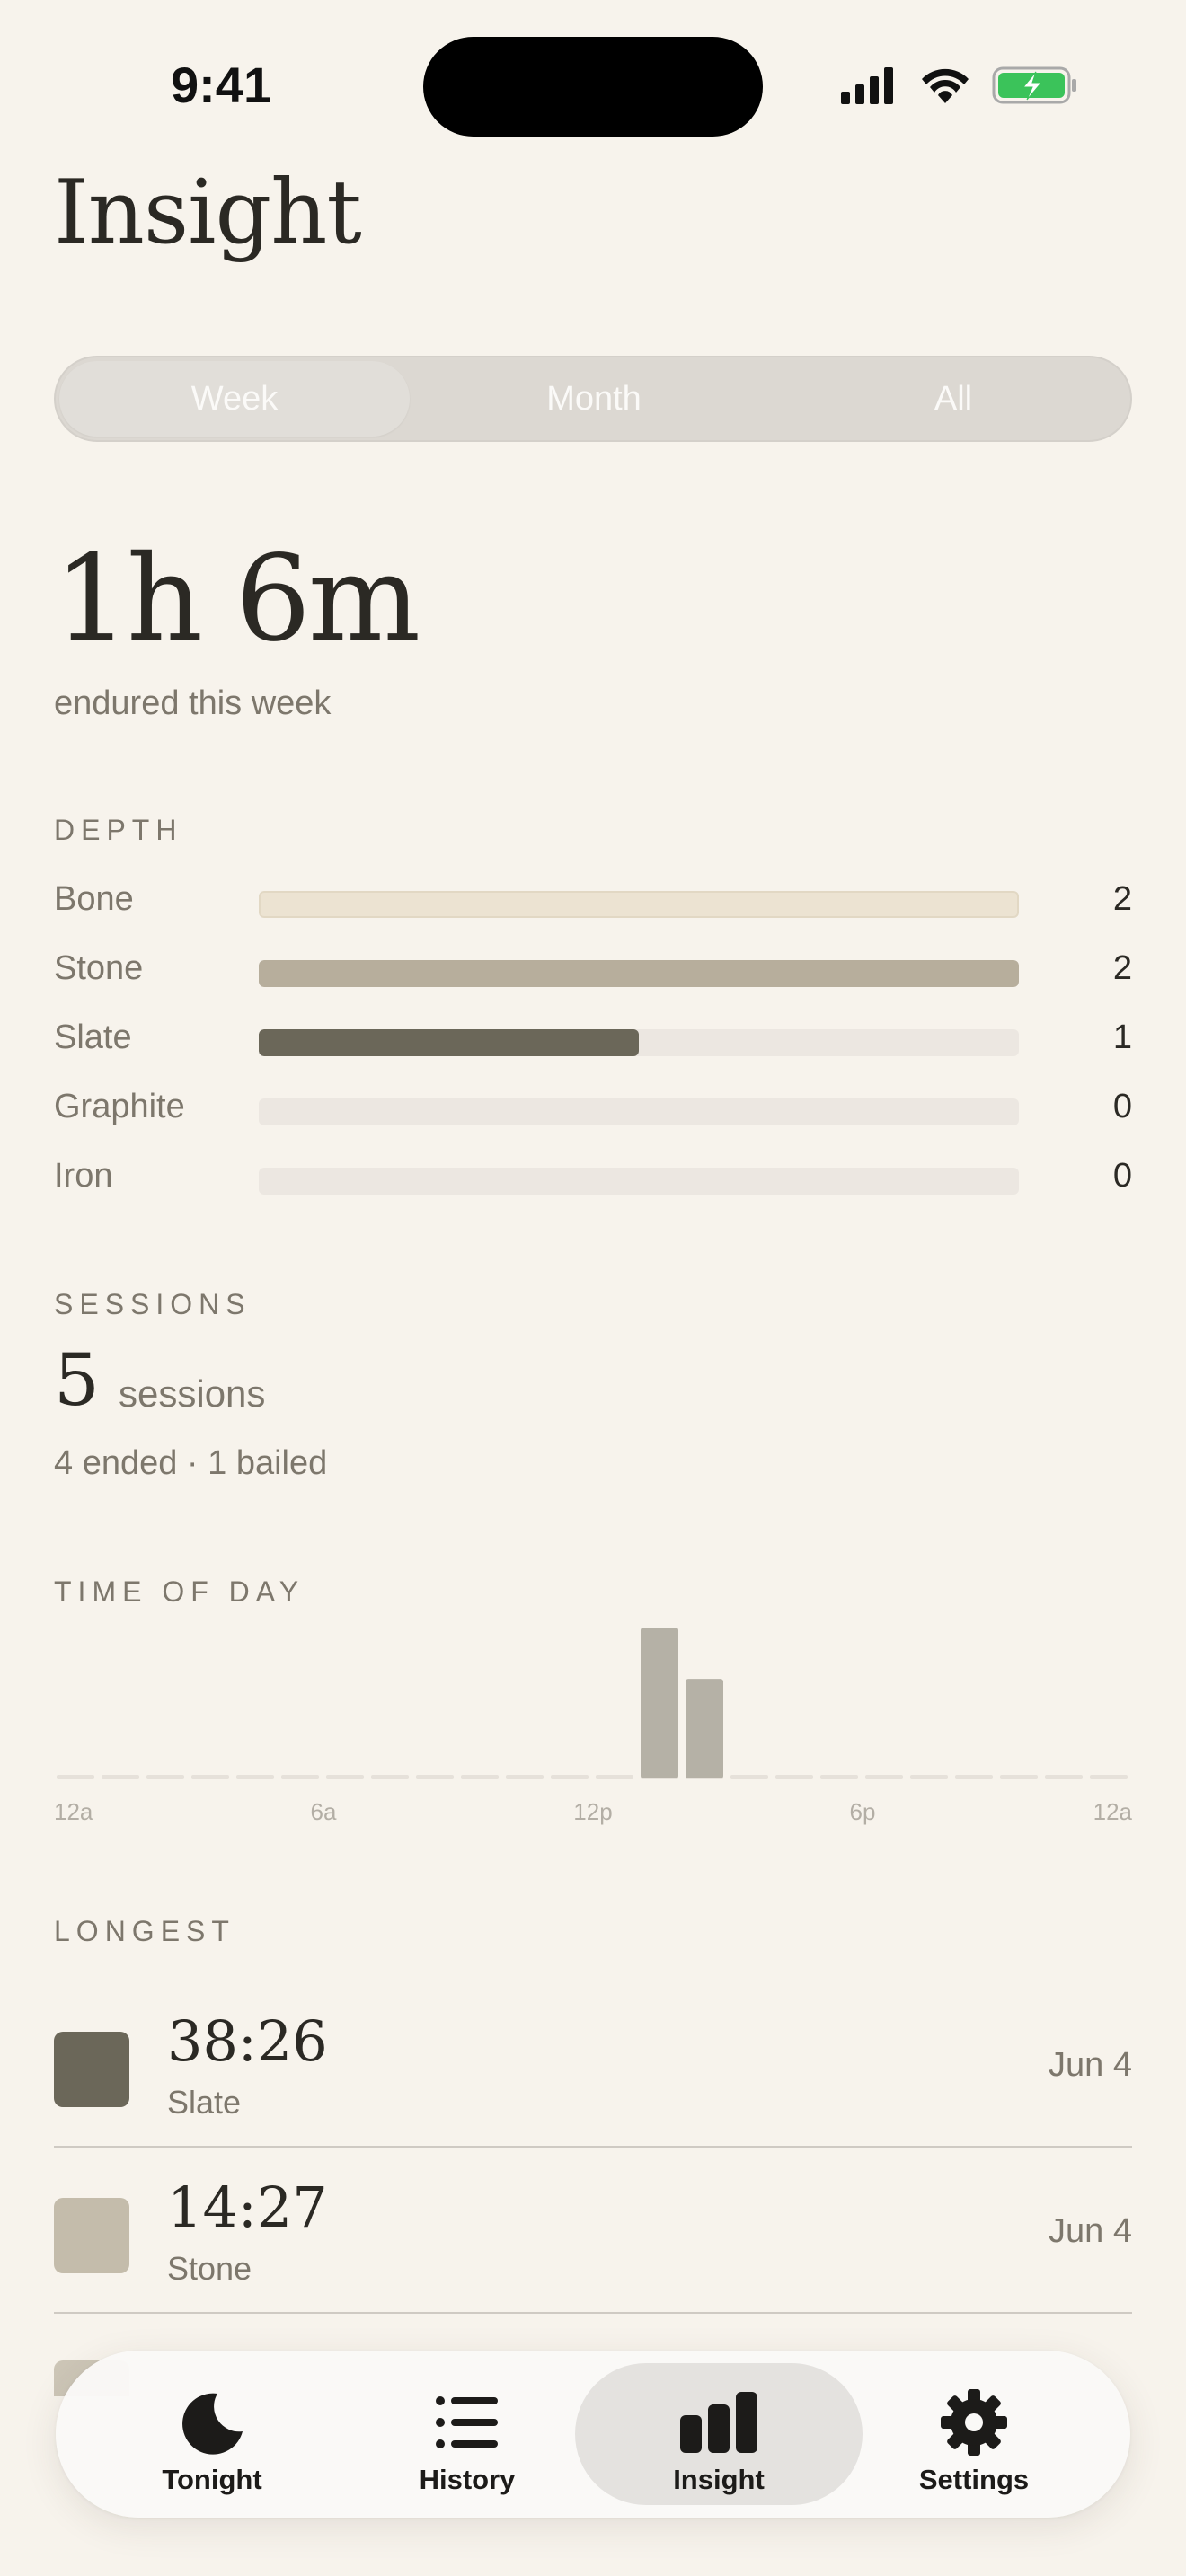  What do you see at coordinates (953, 399) in the screenshot?
I see `segment-all: All` at bounding box center [953, 399].